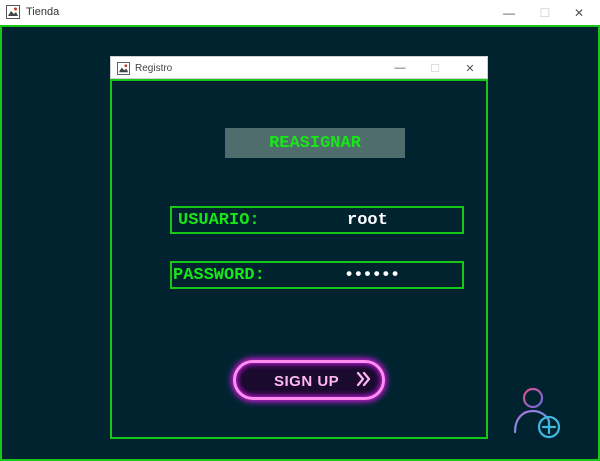 The width and height of the screenshot is (600, 461). Describe the element at coordinates (300, 13) in the screenshot. I see `outer-title-bar: Tienda — ☐ ✕` at that location.